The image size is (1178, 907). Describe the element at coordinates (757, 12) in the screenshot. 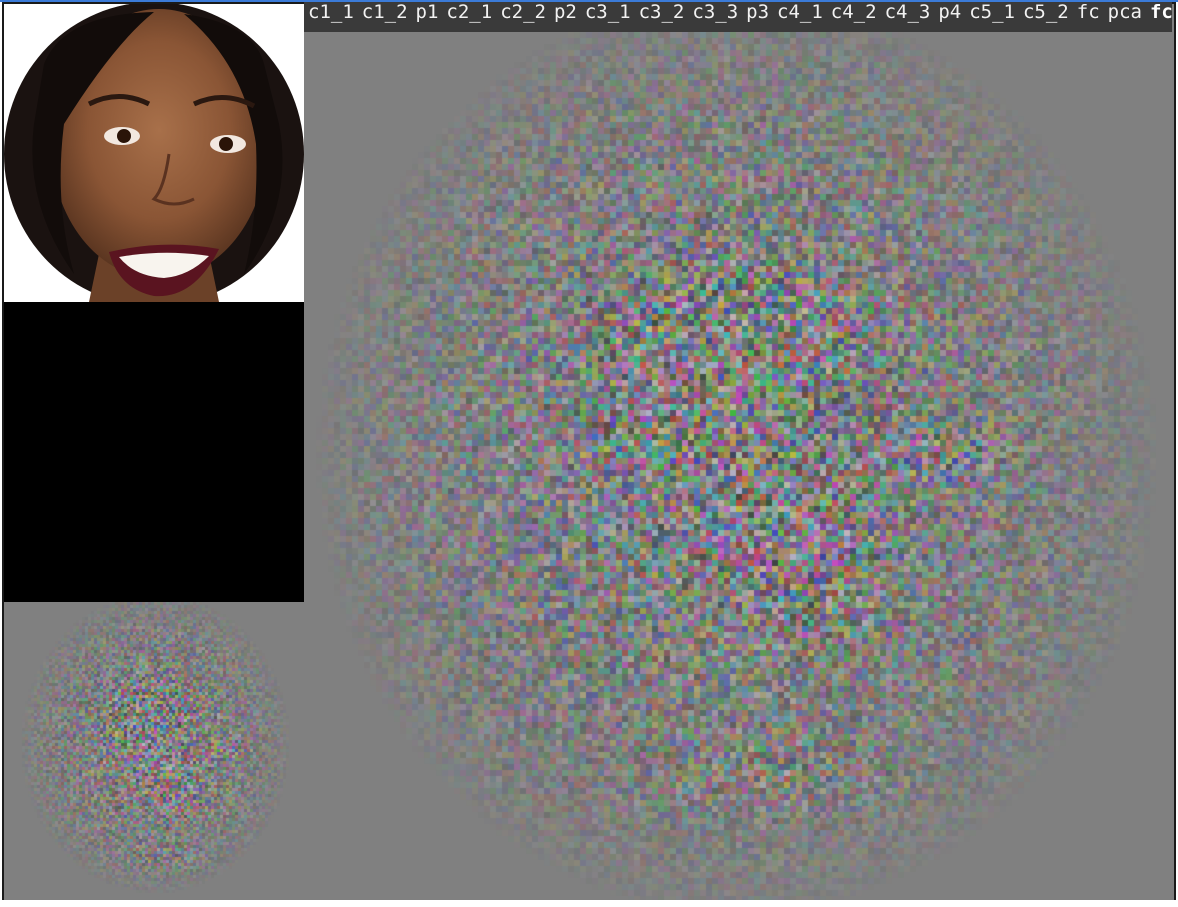

I see `layer-tab-p3: p3` at that location.